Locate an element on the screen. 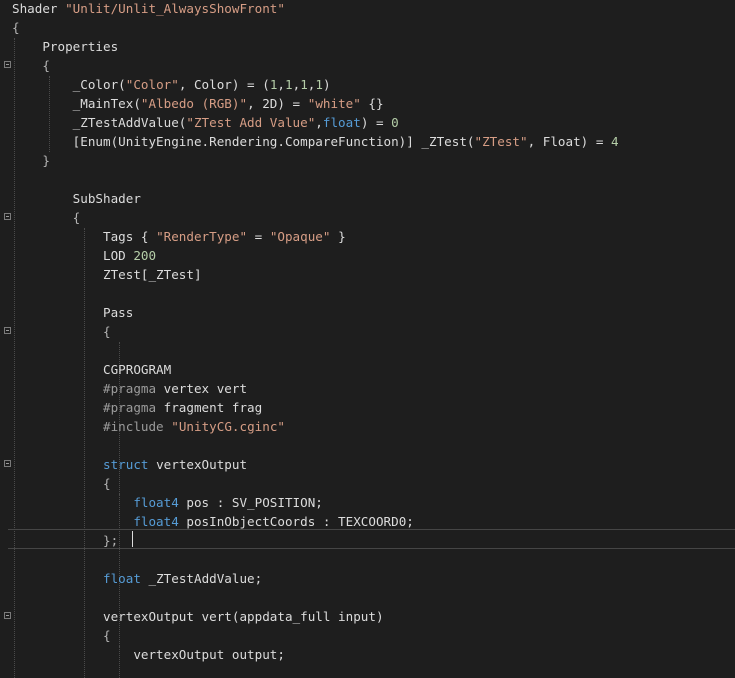 Image resolution: width=735 pixels, height=678 pixels. code-token: ) = is located at coordinates (376, 122).